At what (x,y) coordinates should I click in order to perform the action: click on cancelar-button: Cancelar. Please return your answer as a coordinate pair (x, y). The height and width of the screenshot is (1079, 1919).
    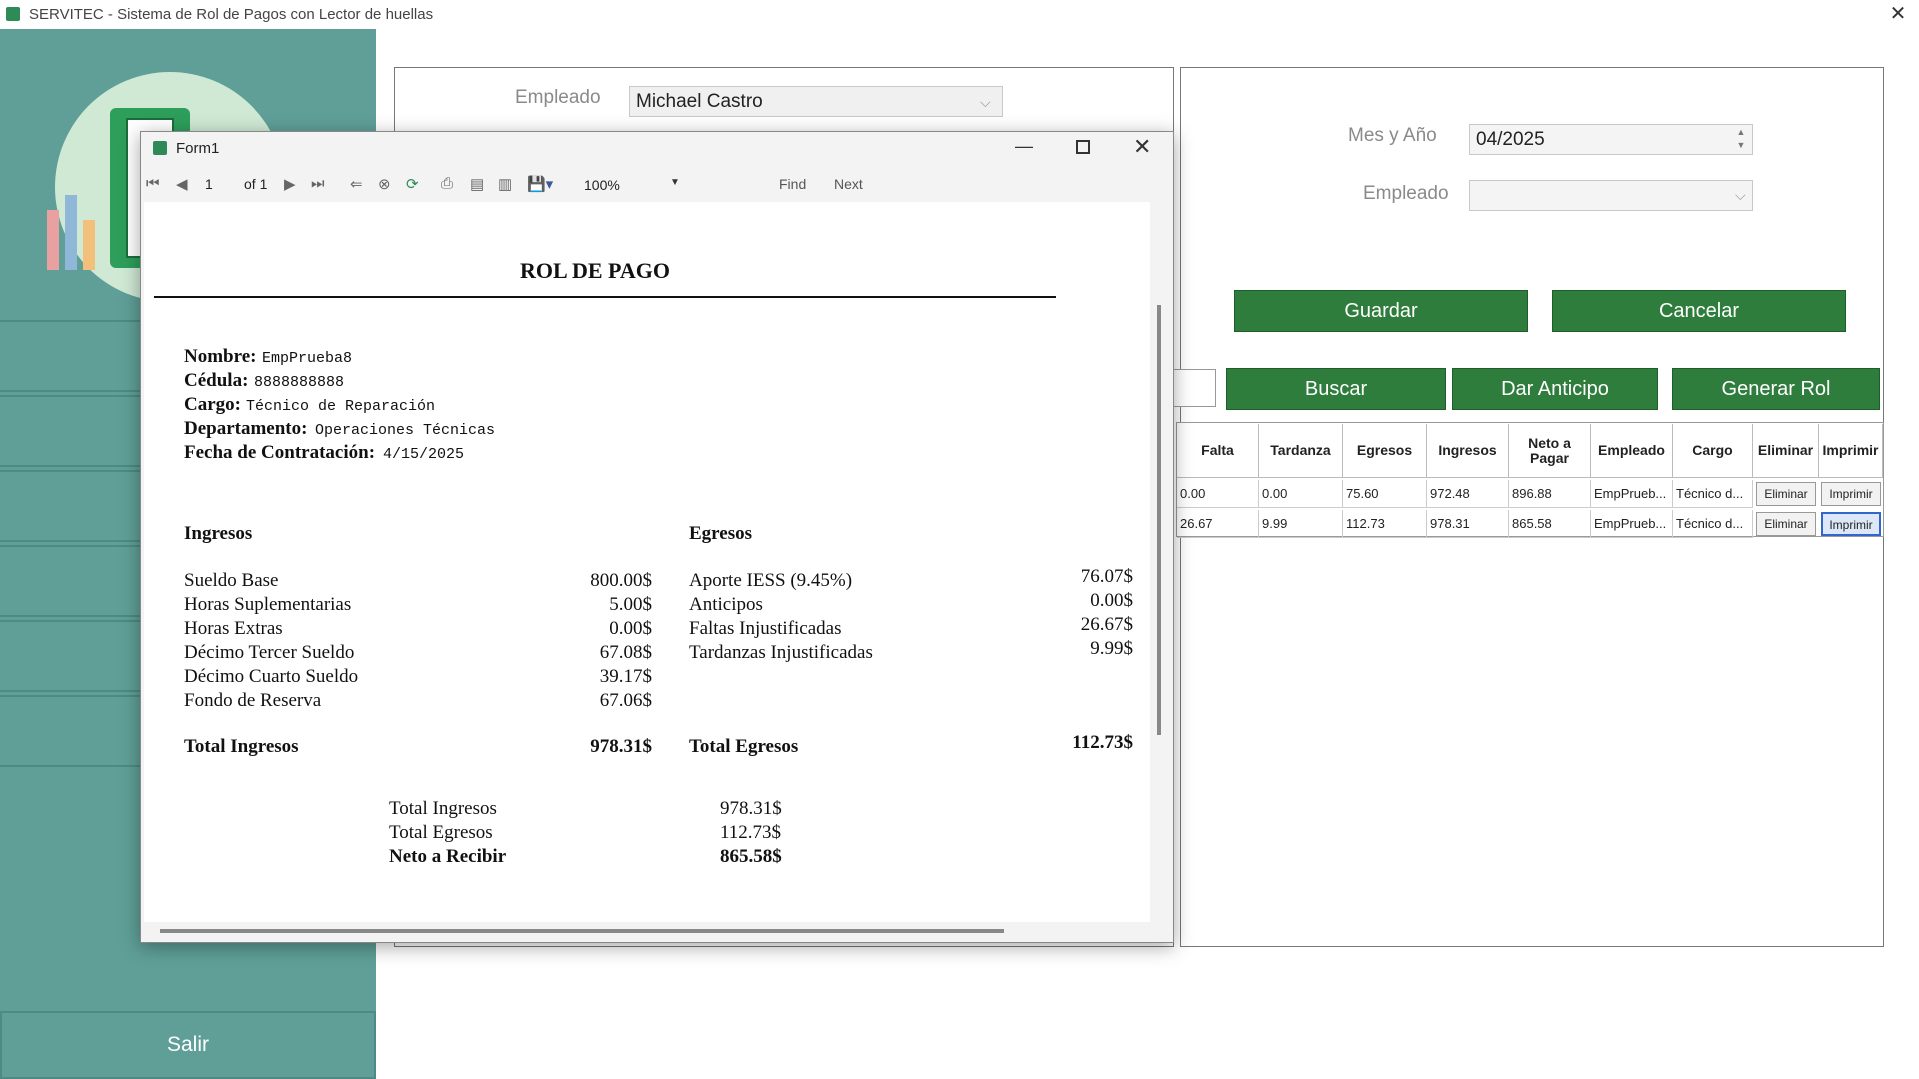
    Looking at the image, I should click on (1699, 311).